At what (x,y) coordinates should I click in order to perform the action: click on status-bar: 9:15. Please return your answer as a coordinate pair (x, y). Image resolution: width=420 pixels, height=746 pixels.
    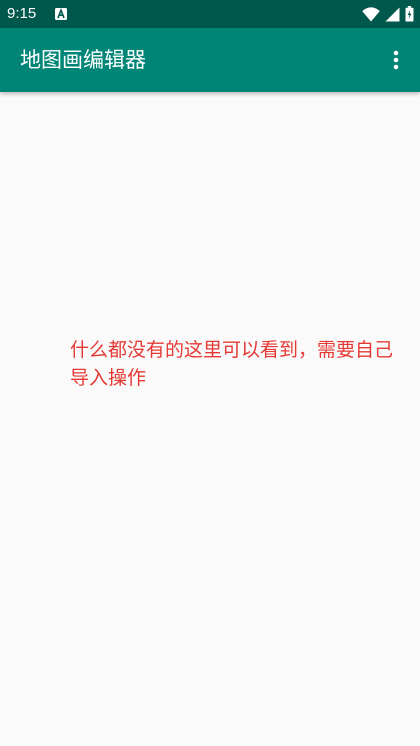
    Looking at the image, I should click on (210, 14).